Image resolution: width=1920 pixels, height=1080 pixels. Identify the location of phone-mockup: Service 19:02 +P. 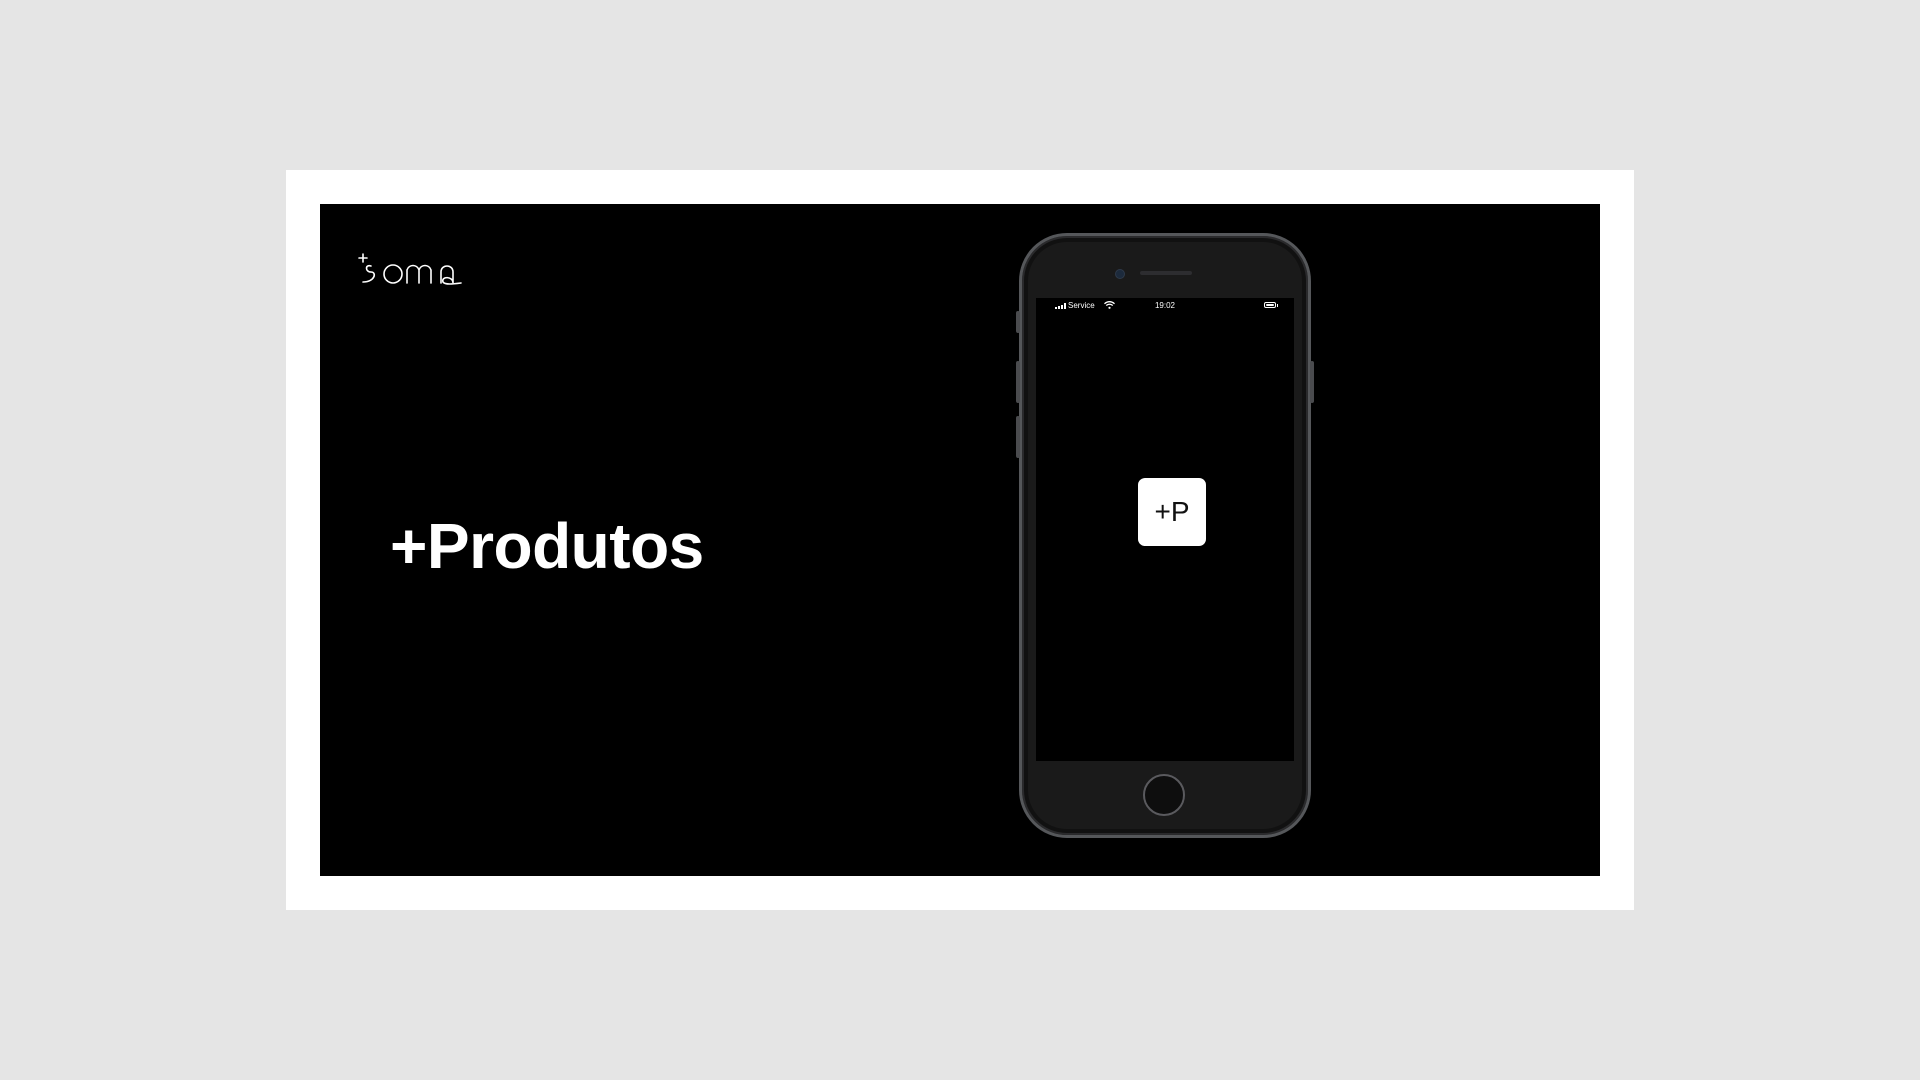
(1165, 535).